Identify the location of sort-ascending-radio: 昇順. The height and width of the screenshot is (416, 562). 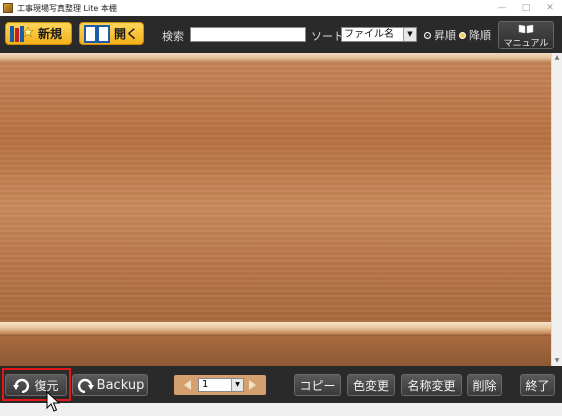
(440, 35).